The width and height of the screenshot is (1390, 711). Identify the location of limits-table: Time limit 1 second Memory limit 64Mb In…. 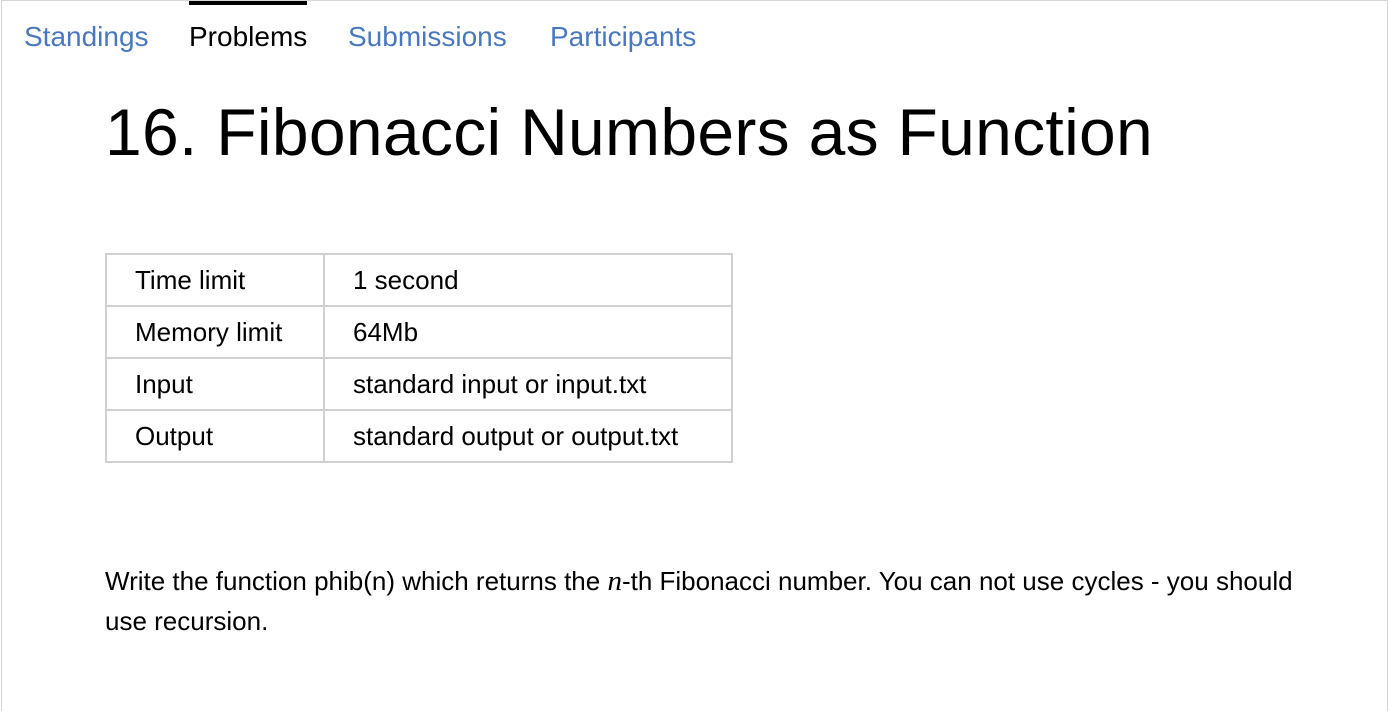
(419, 358).